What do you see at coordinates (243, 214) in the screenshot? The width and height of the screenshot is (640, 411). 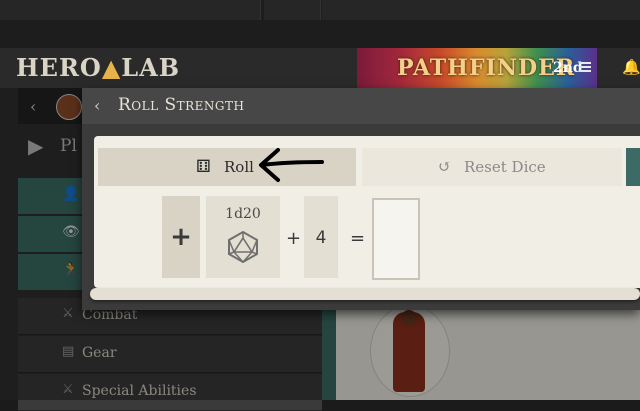 I see `die-label: 1d20` at bounding box center [243, 214].